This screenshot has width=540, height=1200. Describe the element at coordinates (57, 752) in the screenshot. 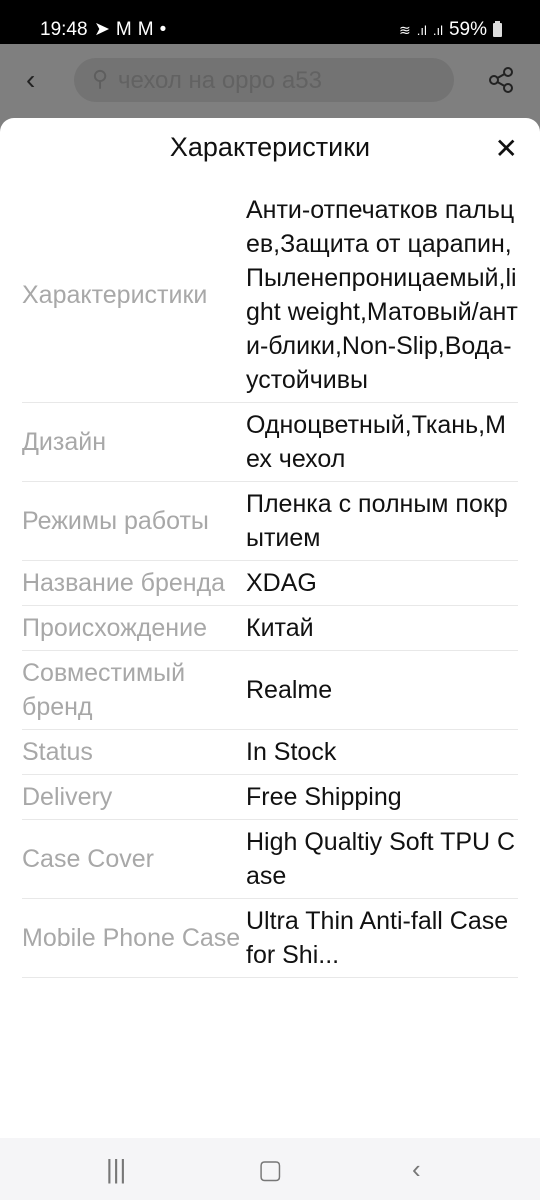

I see `spec-key: Status` at that location.